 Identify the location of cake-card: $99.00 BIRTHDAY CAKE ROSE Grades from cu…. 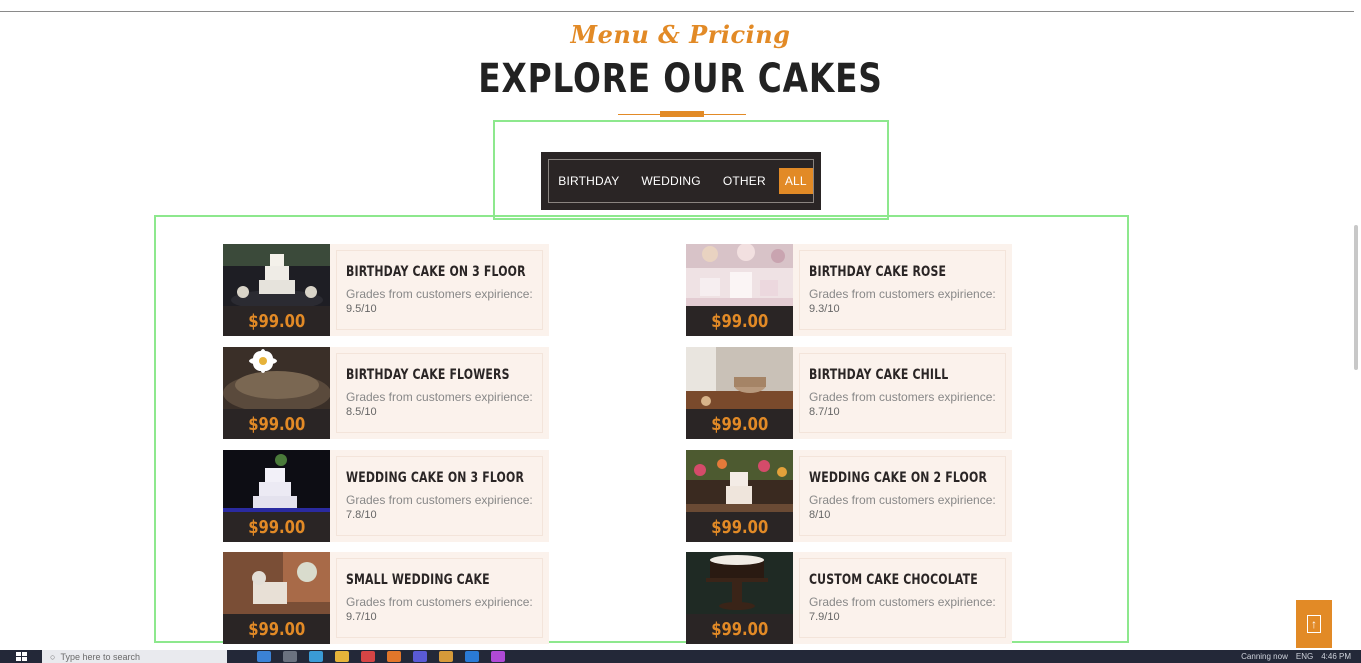
(849, 290).